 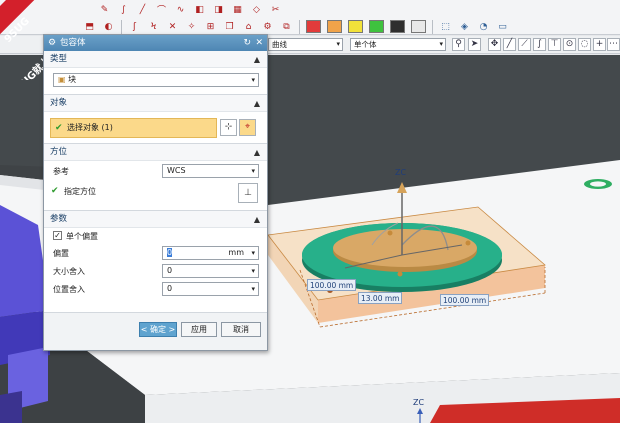 What do you see at coordinates (539, 44) in the screenshot?
I see `snap-curve-icon: ∫` at bounding box center [539, 44].